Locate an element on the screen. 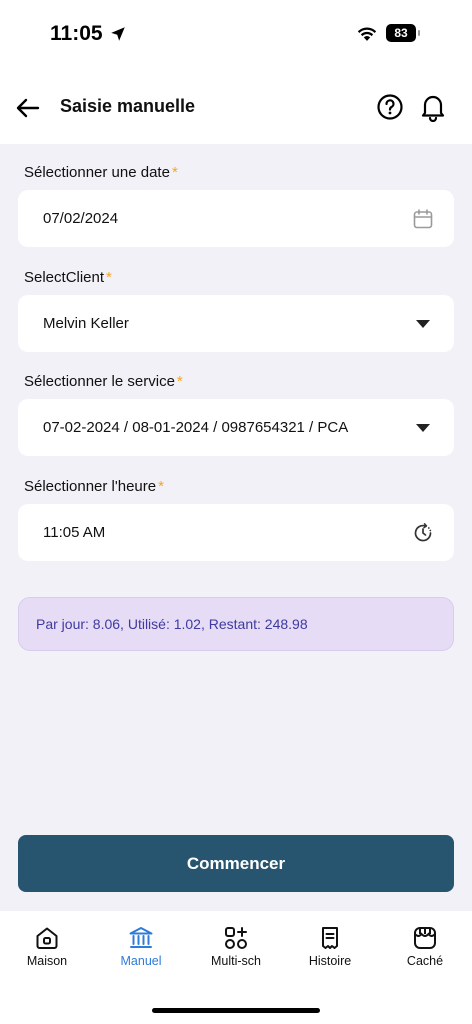 Image resolution: width=472 pixels, height=1024 pixels. date-label-text: Sélectionner une date is located at coordinates (97, 172).